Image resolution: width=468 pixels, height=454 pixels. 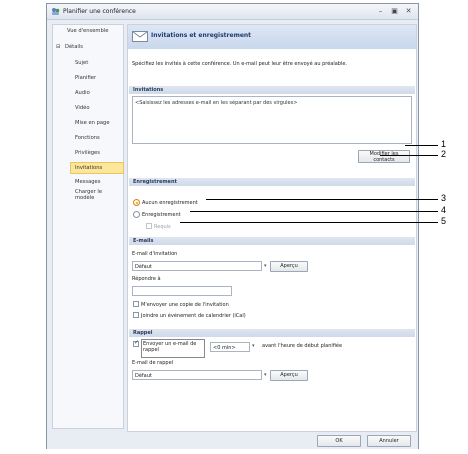 What do you see at coordinates (92, 123) in the screenshot?
I see `nav-item-layout: Mise en page` at bounding box center [92, 123].